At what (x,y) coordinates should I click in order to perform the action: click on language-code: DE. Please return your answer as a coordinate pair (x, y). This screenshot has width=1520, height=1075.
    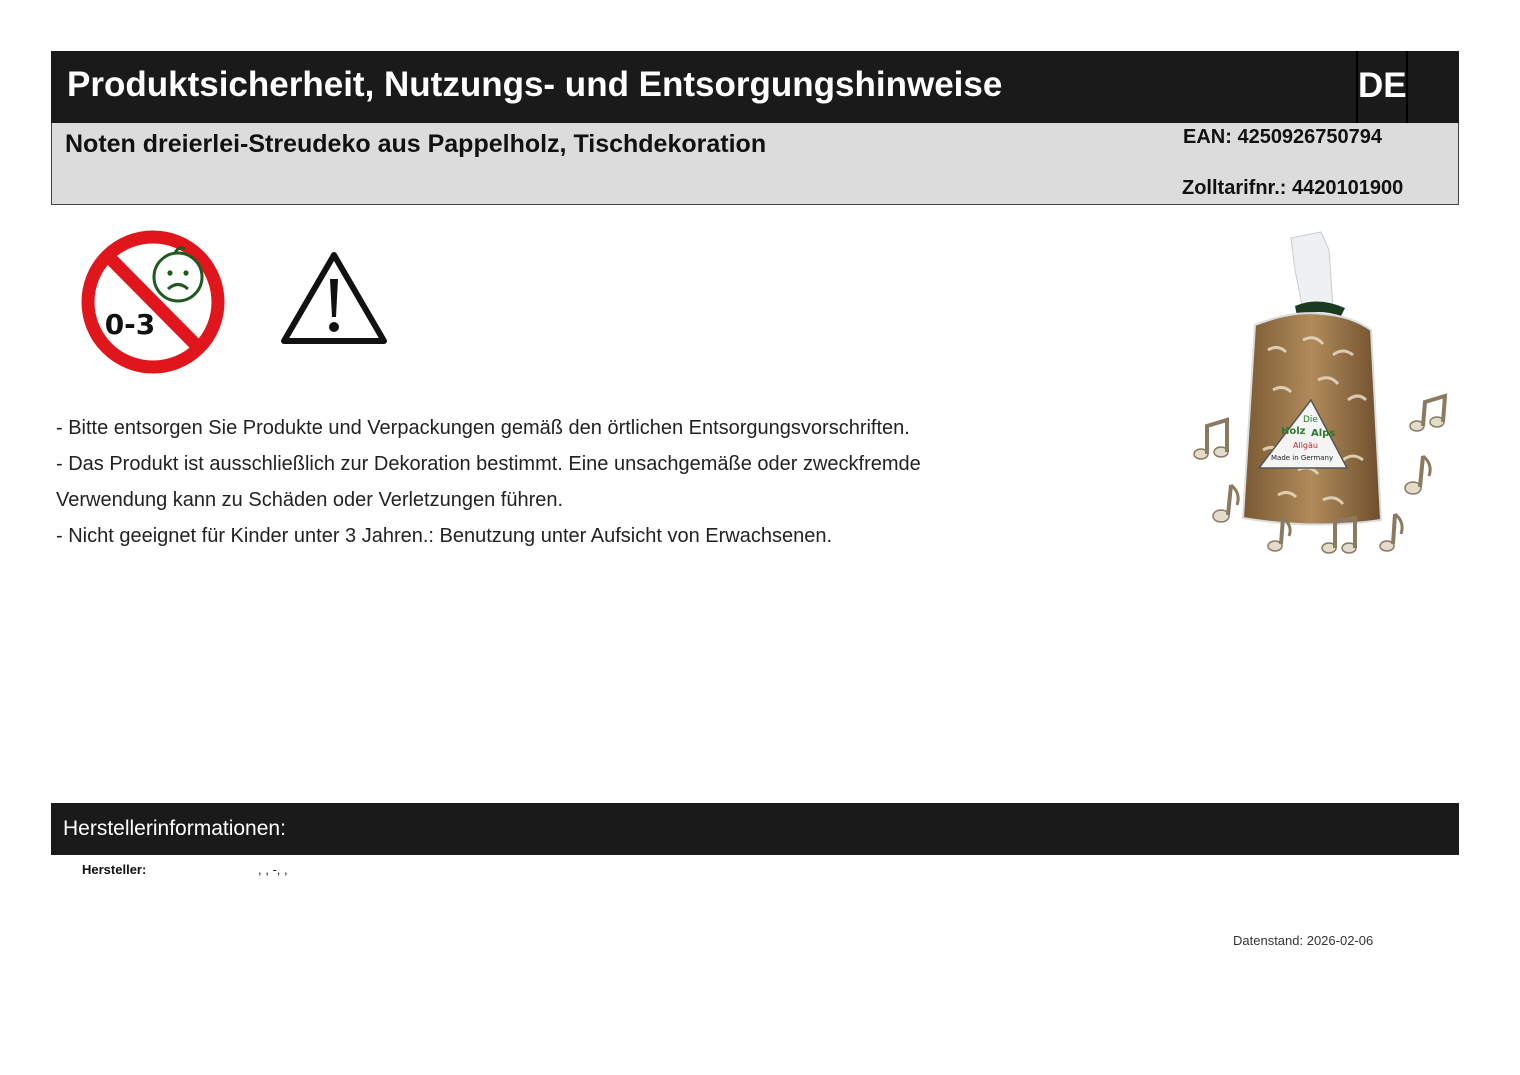
    Looking at the image, I should click on (1382, 87).